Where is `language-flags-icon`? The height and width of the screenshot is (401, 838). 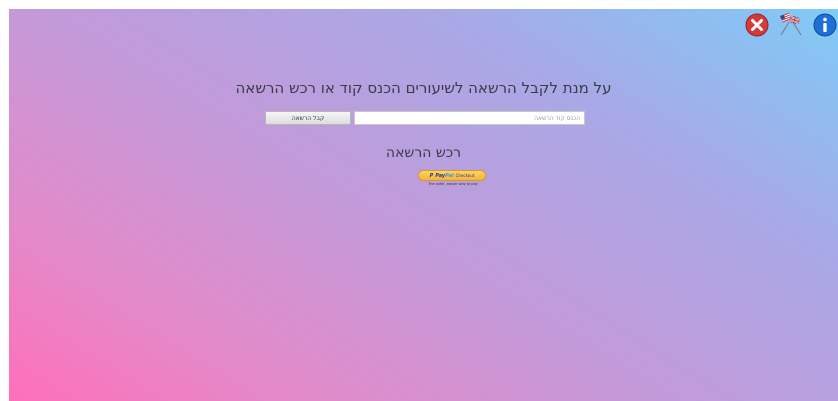 language-flags-icon is located at coordinates (791, 25).